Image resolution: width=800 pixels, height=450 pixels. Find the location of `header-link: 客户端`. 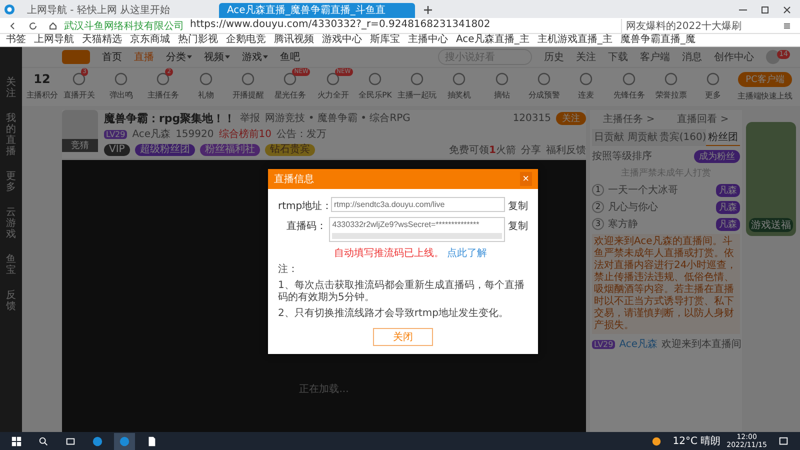

header-link: 客户端 is located at coordinates (655, 57).